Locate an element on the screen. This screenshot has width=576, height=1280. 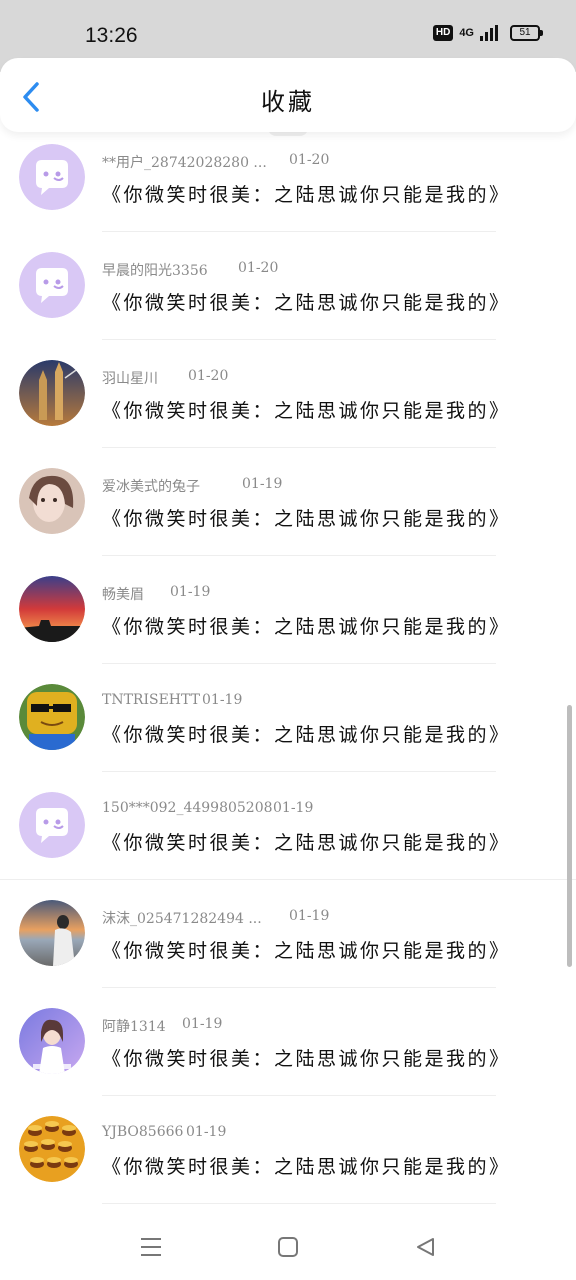
signal-icon is located at coordinates (489, 33).